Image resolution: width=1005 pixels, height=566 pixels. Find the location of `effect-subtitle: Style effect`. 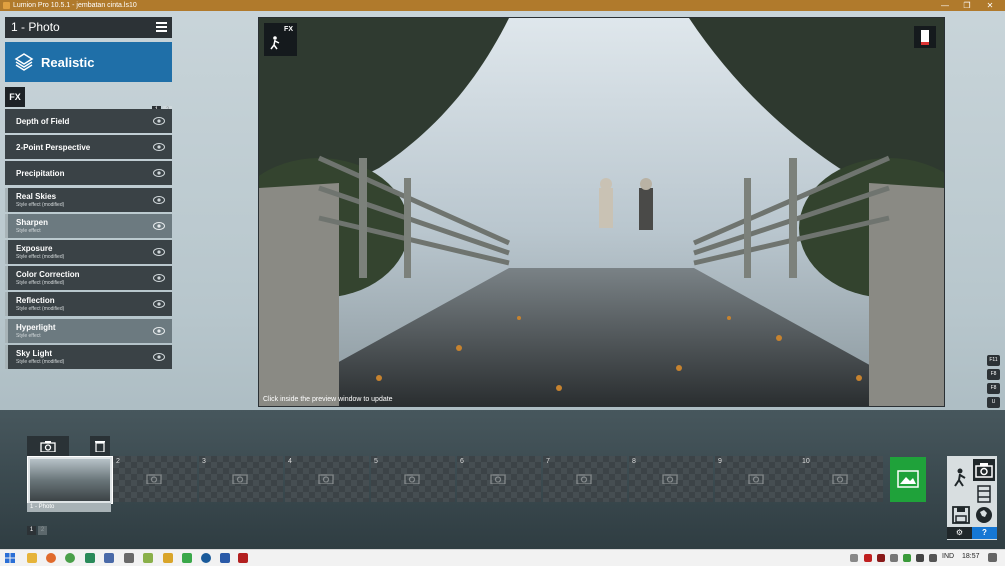

effect-subtitle: Style effect is located at coordinates (28, 335).